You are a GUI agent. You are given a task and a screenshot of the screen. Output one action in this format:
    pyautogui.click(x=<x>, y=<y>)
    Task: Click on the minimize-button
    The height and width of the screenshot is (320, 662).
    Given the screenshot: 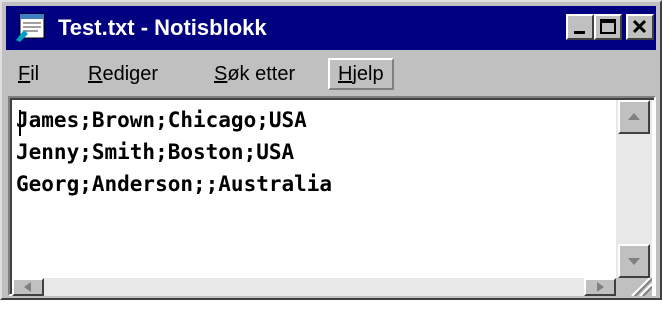 What is the action you would take?
    pyautogui.click(x=580, y=27)
    